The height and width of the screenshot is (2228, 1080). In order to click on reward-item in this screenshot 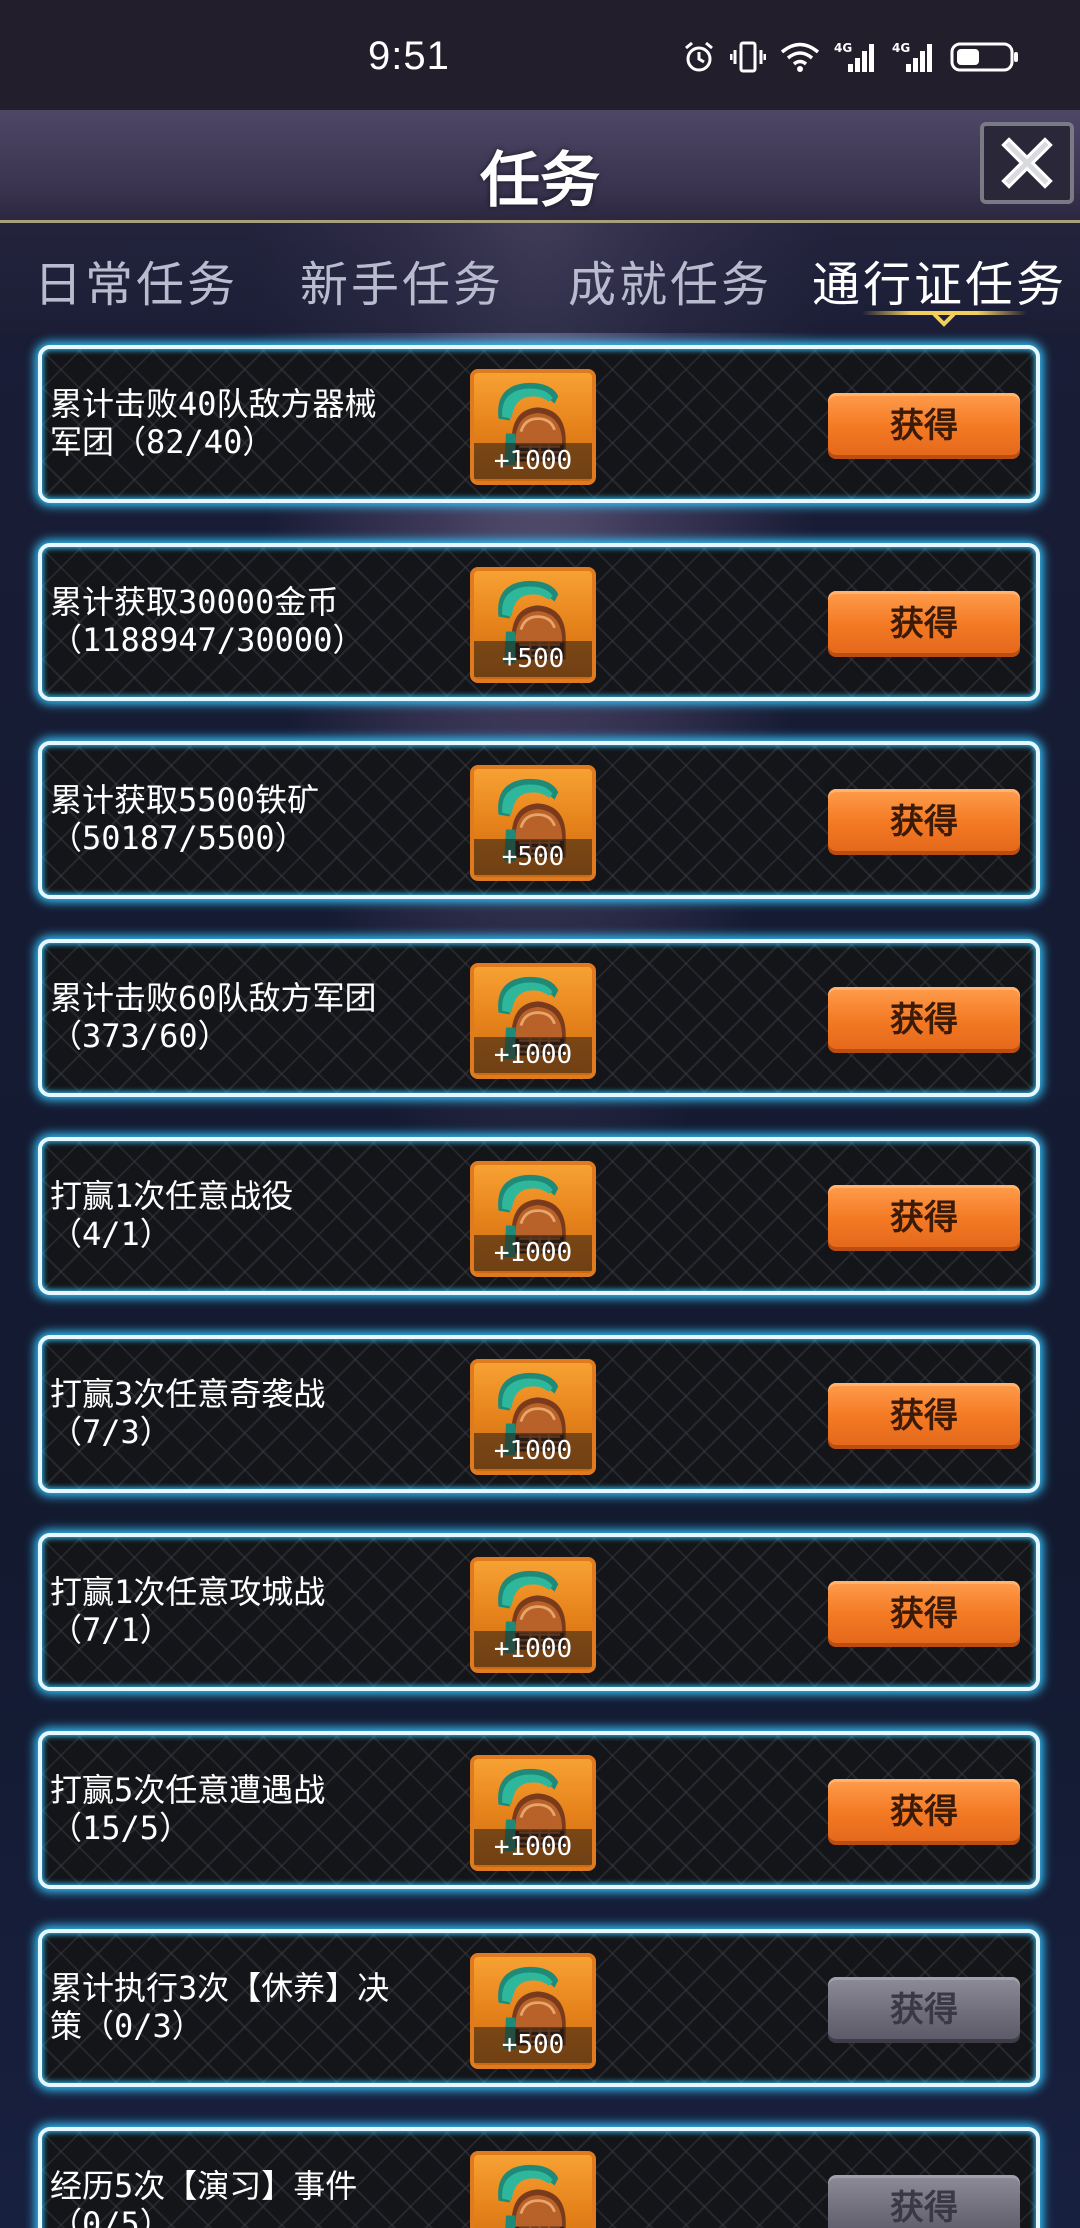, I will do `click(533, 2189)`.